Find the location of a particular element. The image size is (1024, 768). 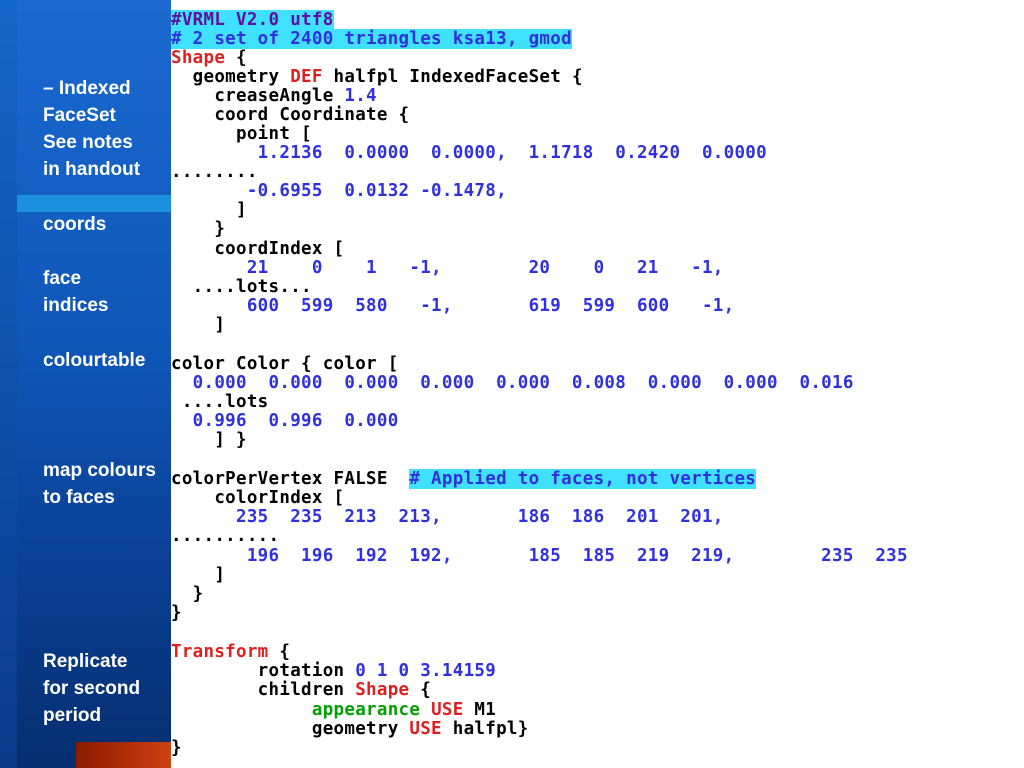

note-colourtable: colourtable is located at coordinates (94, 360).